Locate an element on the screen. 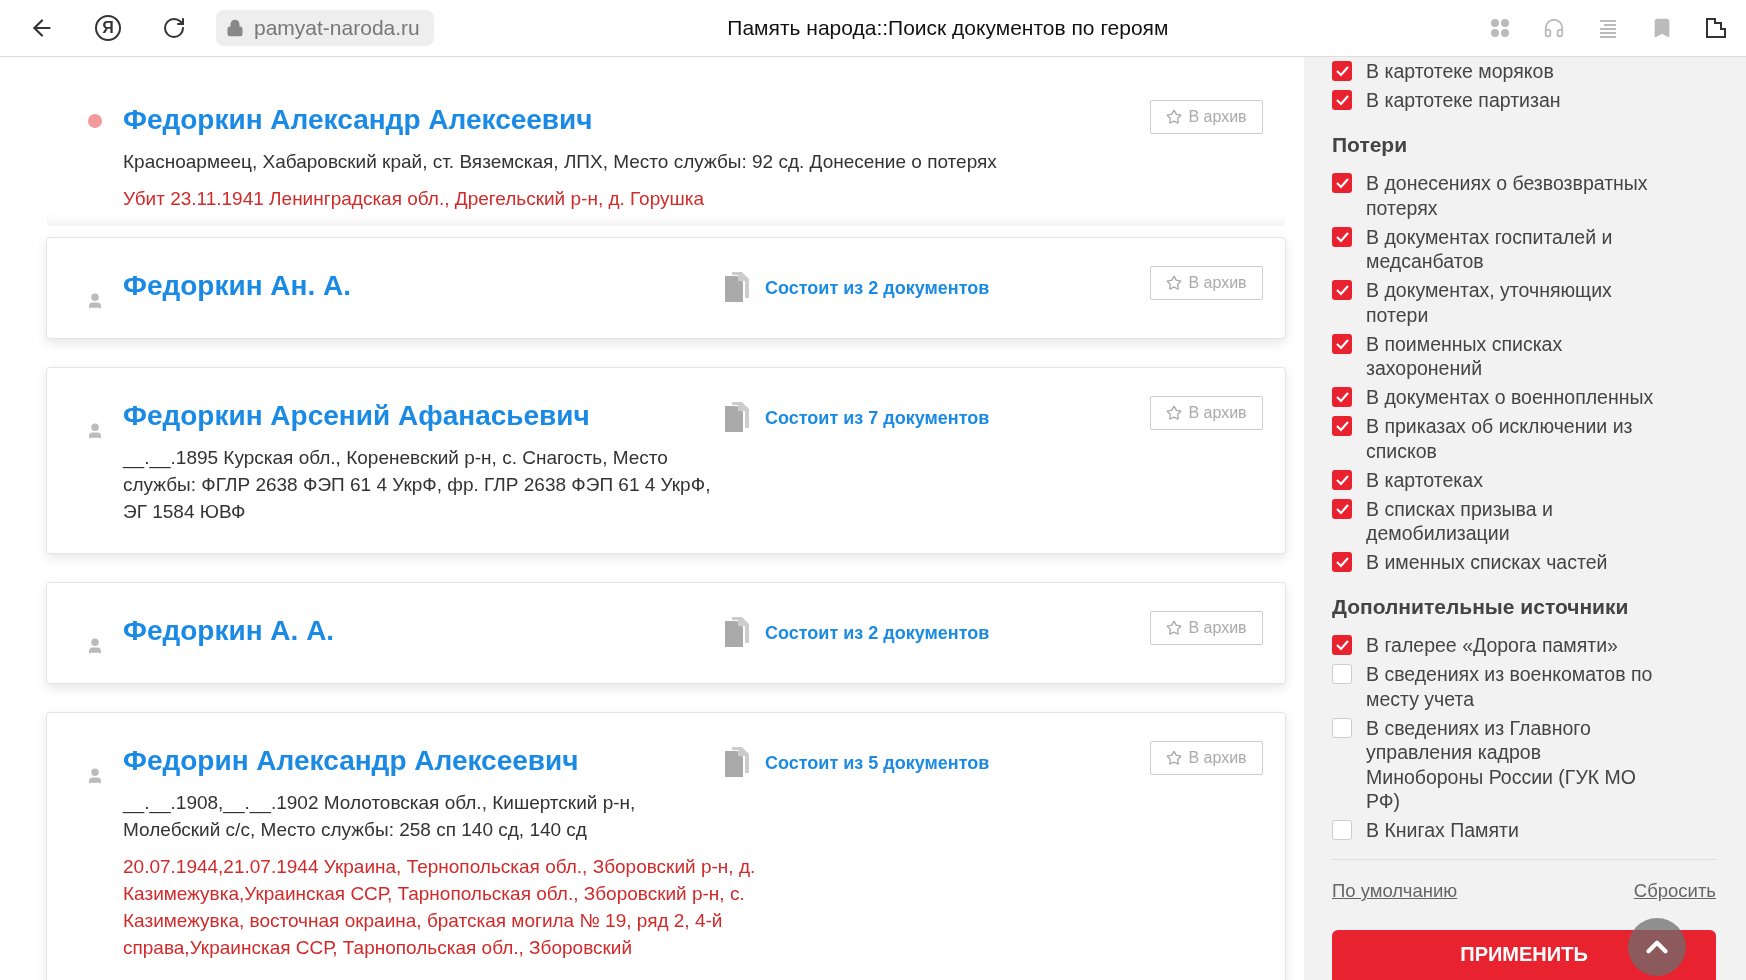  checkbox-label: В приказах об исключении из списков is located at coordinates (1511, 438).